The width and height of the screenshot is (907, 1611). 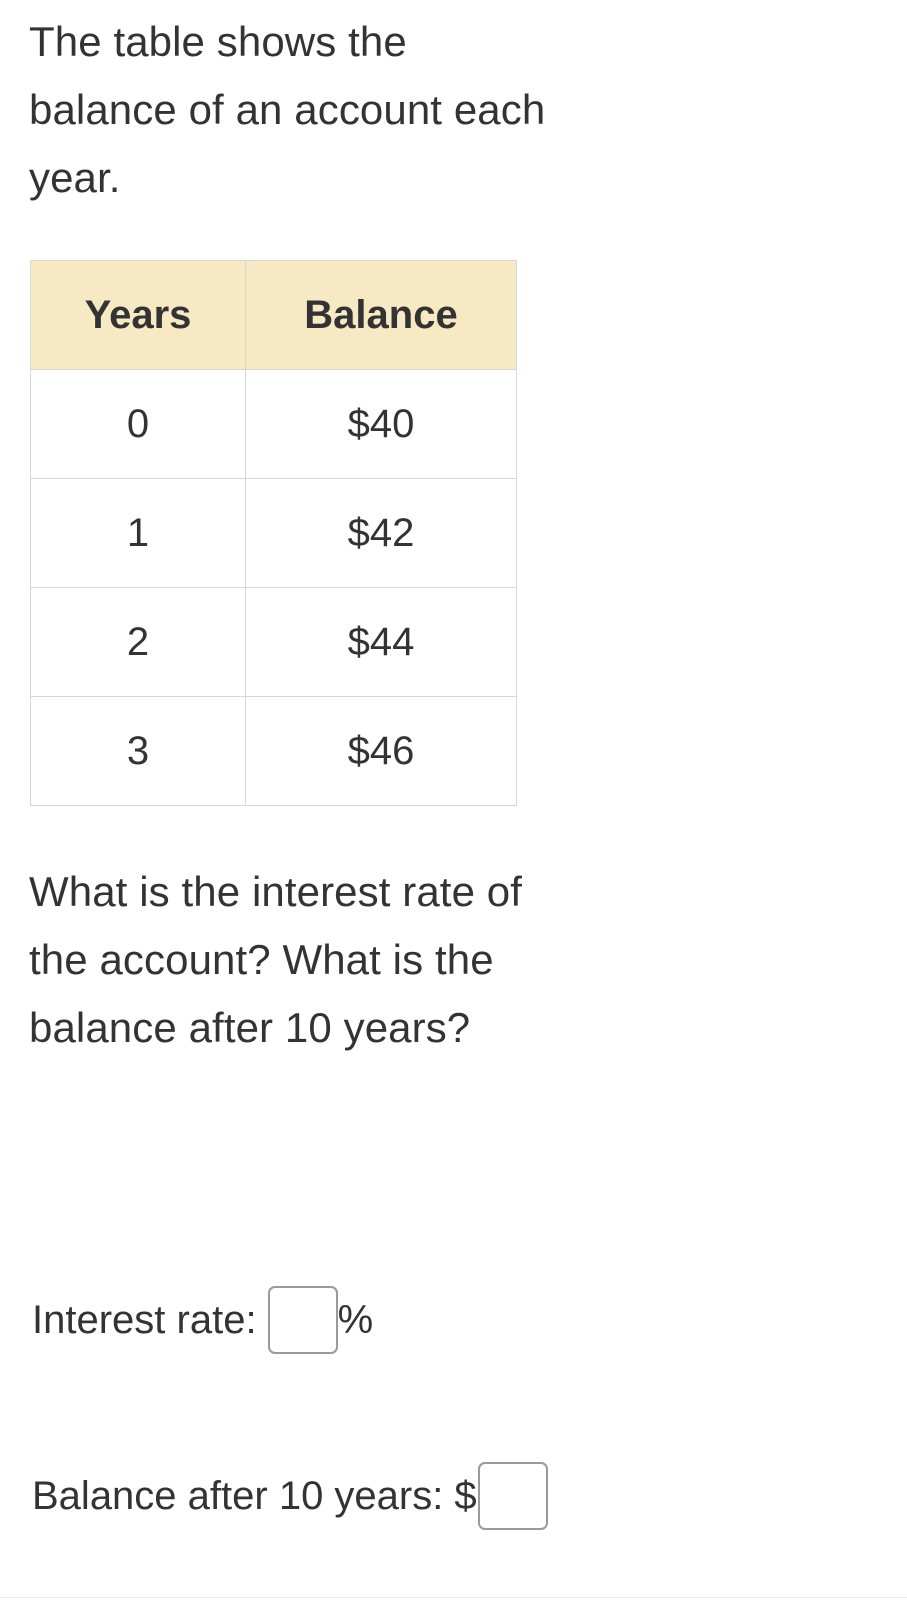 What do you see at coordinates (138, 424) in the screenshot?
I see `cell-years: 0` at bounding box center [138, 424].